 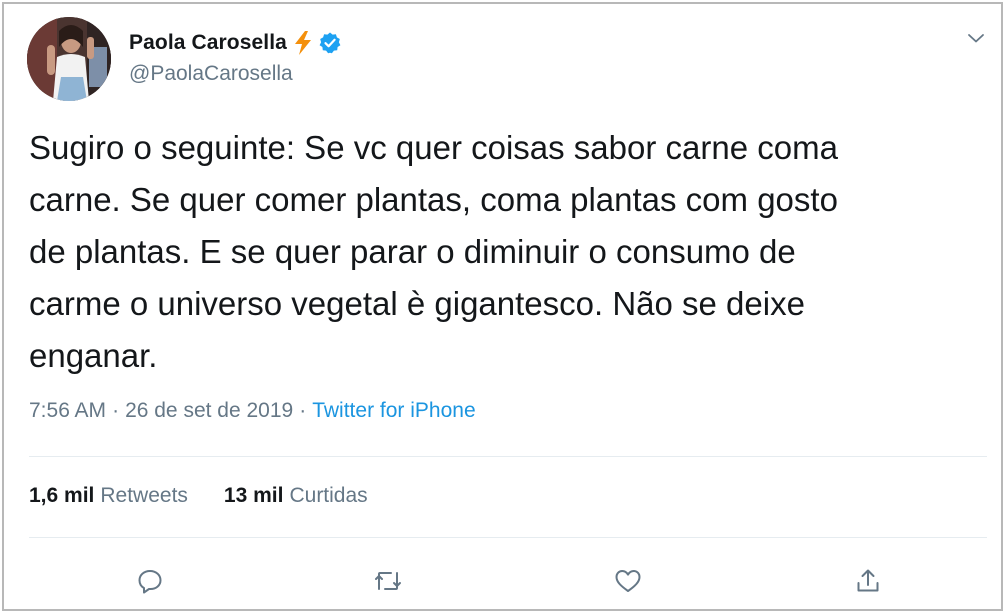 What do you see at coordinates (976, 38) in the screenshot?
I see `chevron-down-icon` at bounding box center [976, 38].